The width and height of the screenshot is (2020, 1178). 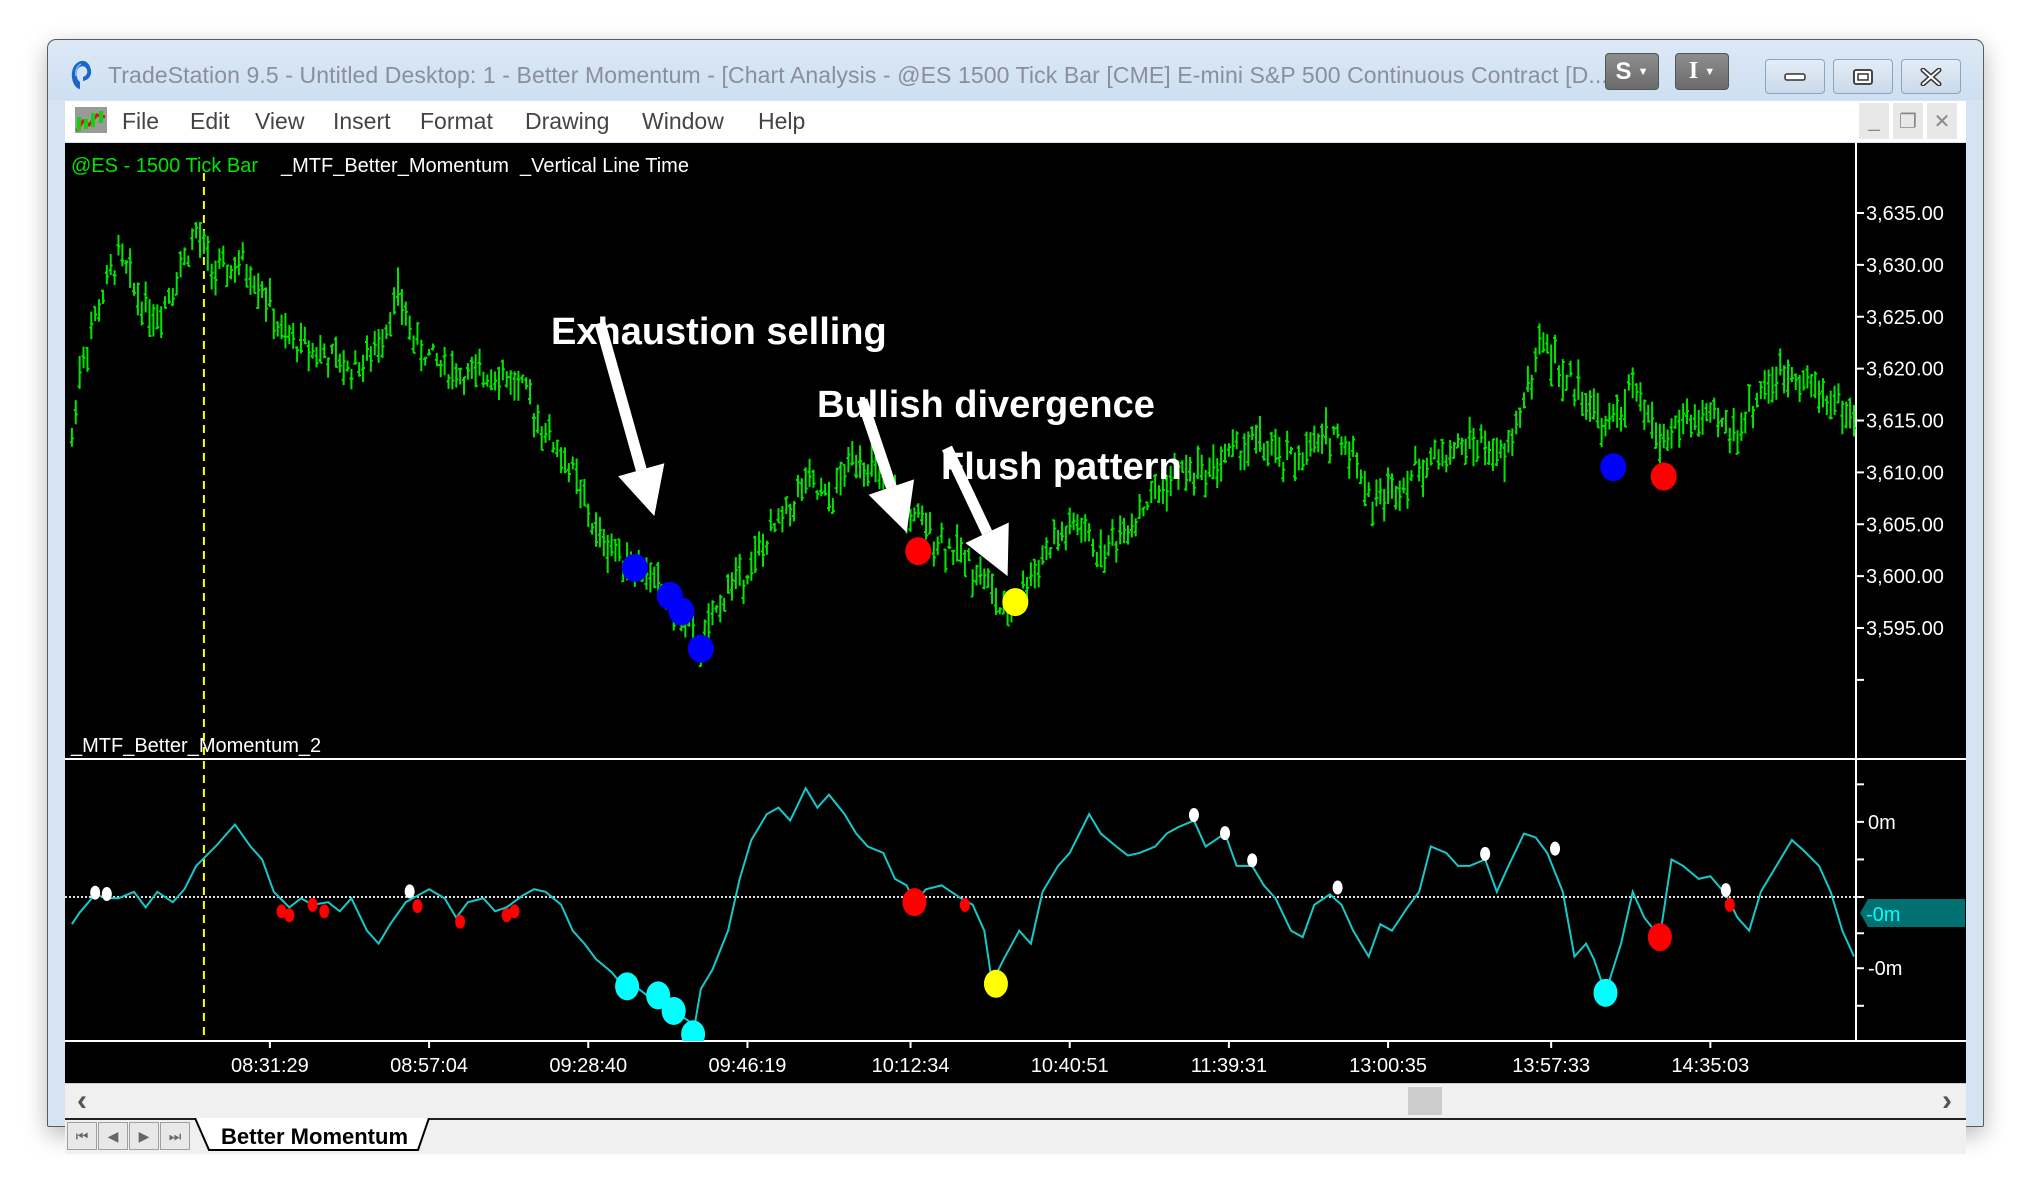 I want to click on menu-insert: Insert, so click(x=362, y=121).